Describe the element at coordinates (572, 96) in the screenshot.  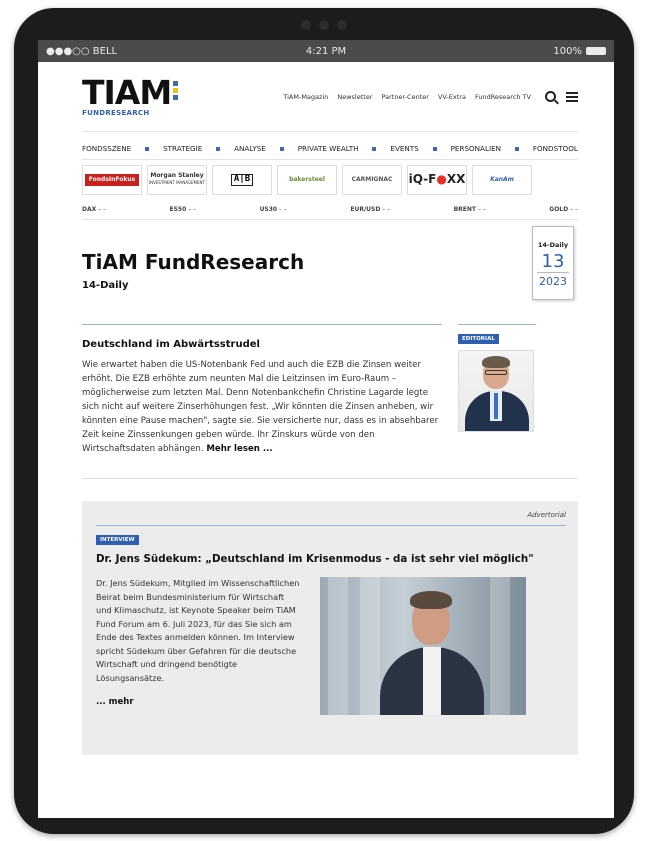
I see `hamburger-menu-icon` at that location.